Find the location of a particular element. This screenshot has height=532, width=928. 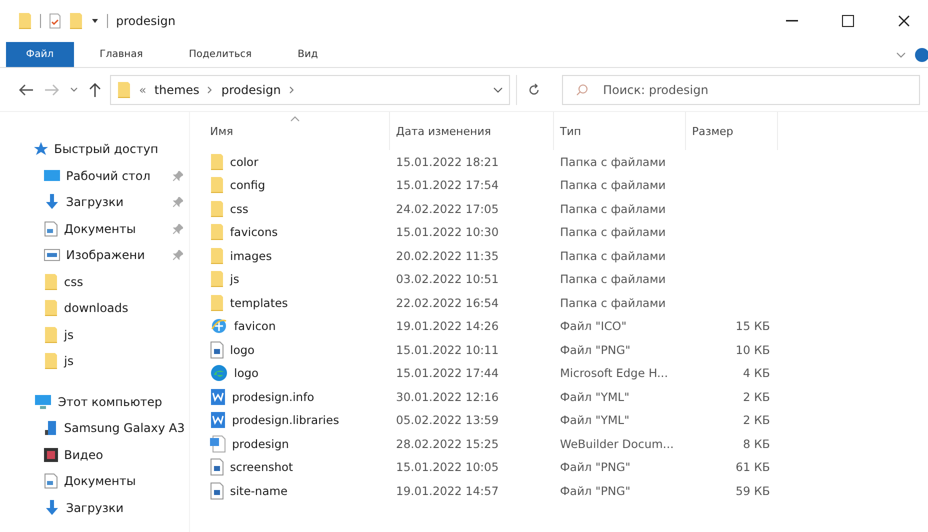

sidebar-header: Быстрый доступ is located at coordinates (111, 149).